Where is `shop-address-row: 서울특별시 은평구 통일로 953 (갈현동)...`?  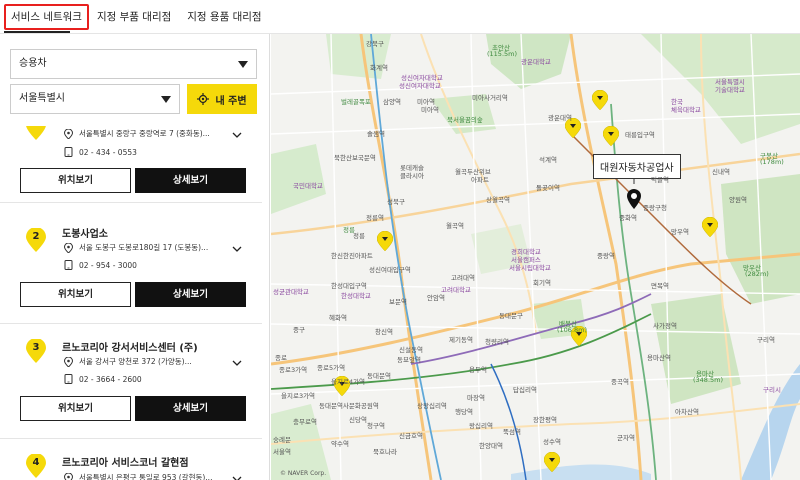
shop-address-row: 서울특별시 은평구 통일로 953 (갈현동)... is located at coordinates (138, 476).